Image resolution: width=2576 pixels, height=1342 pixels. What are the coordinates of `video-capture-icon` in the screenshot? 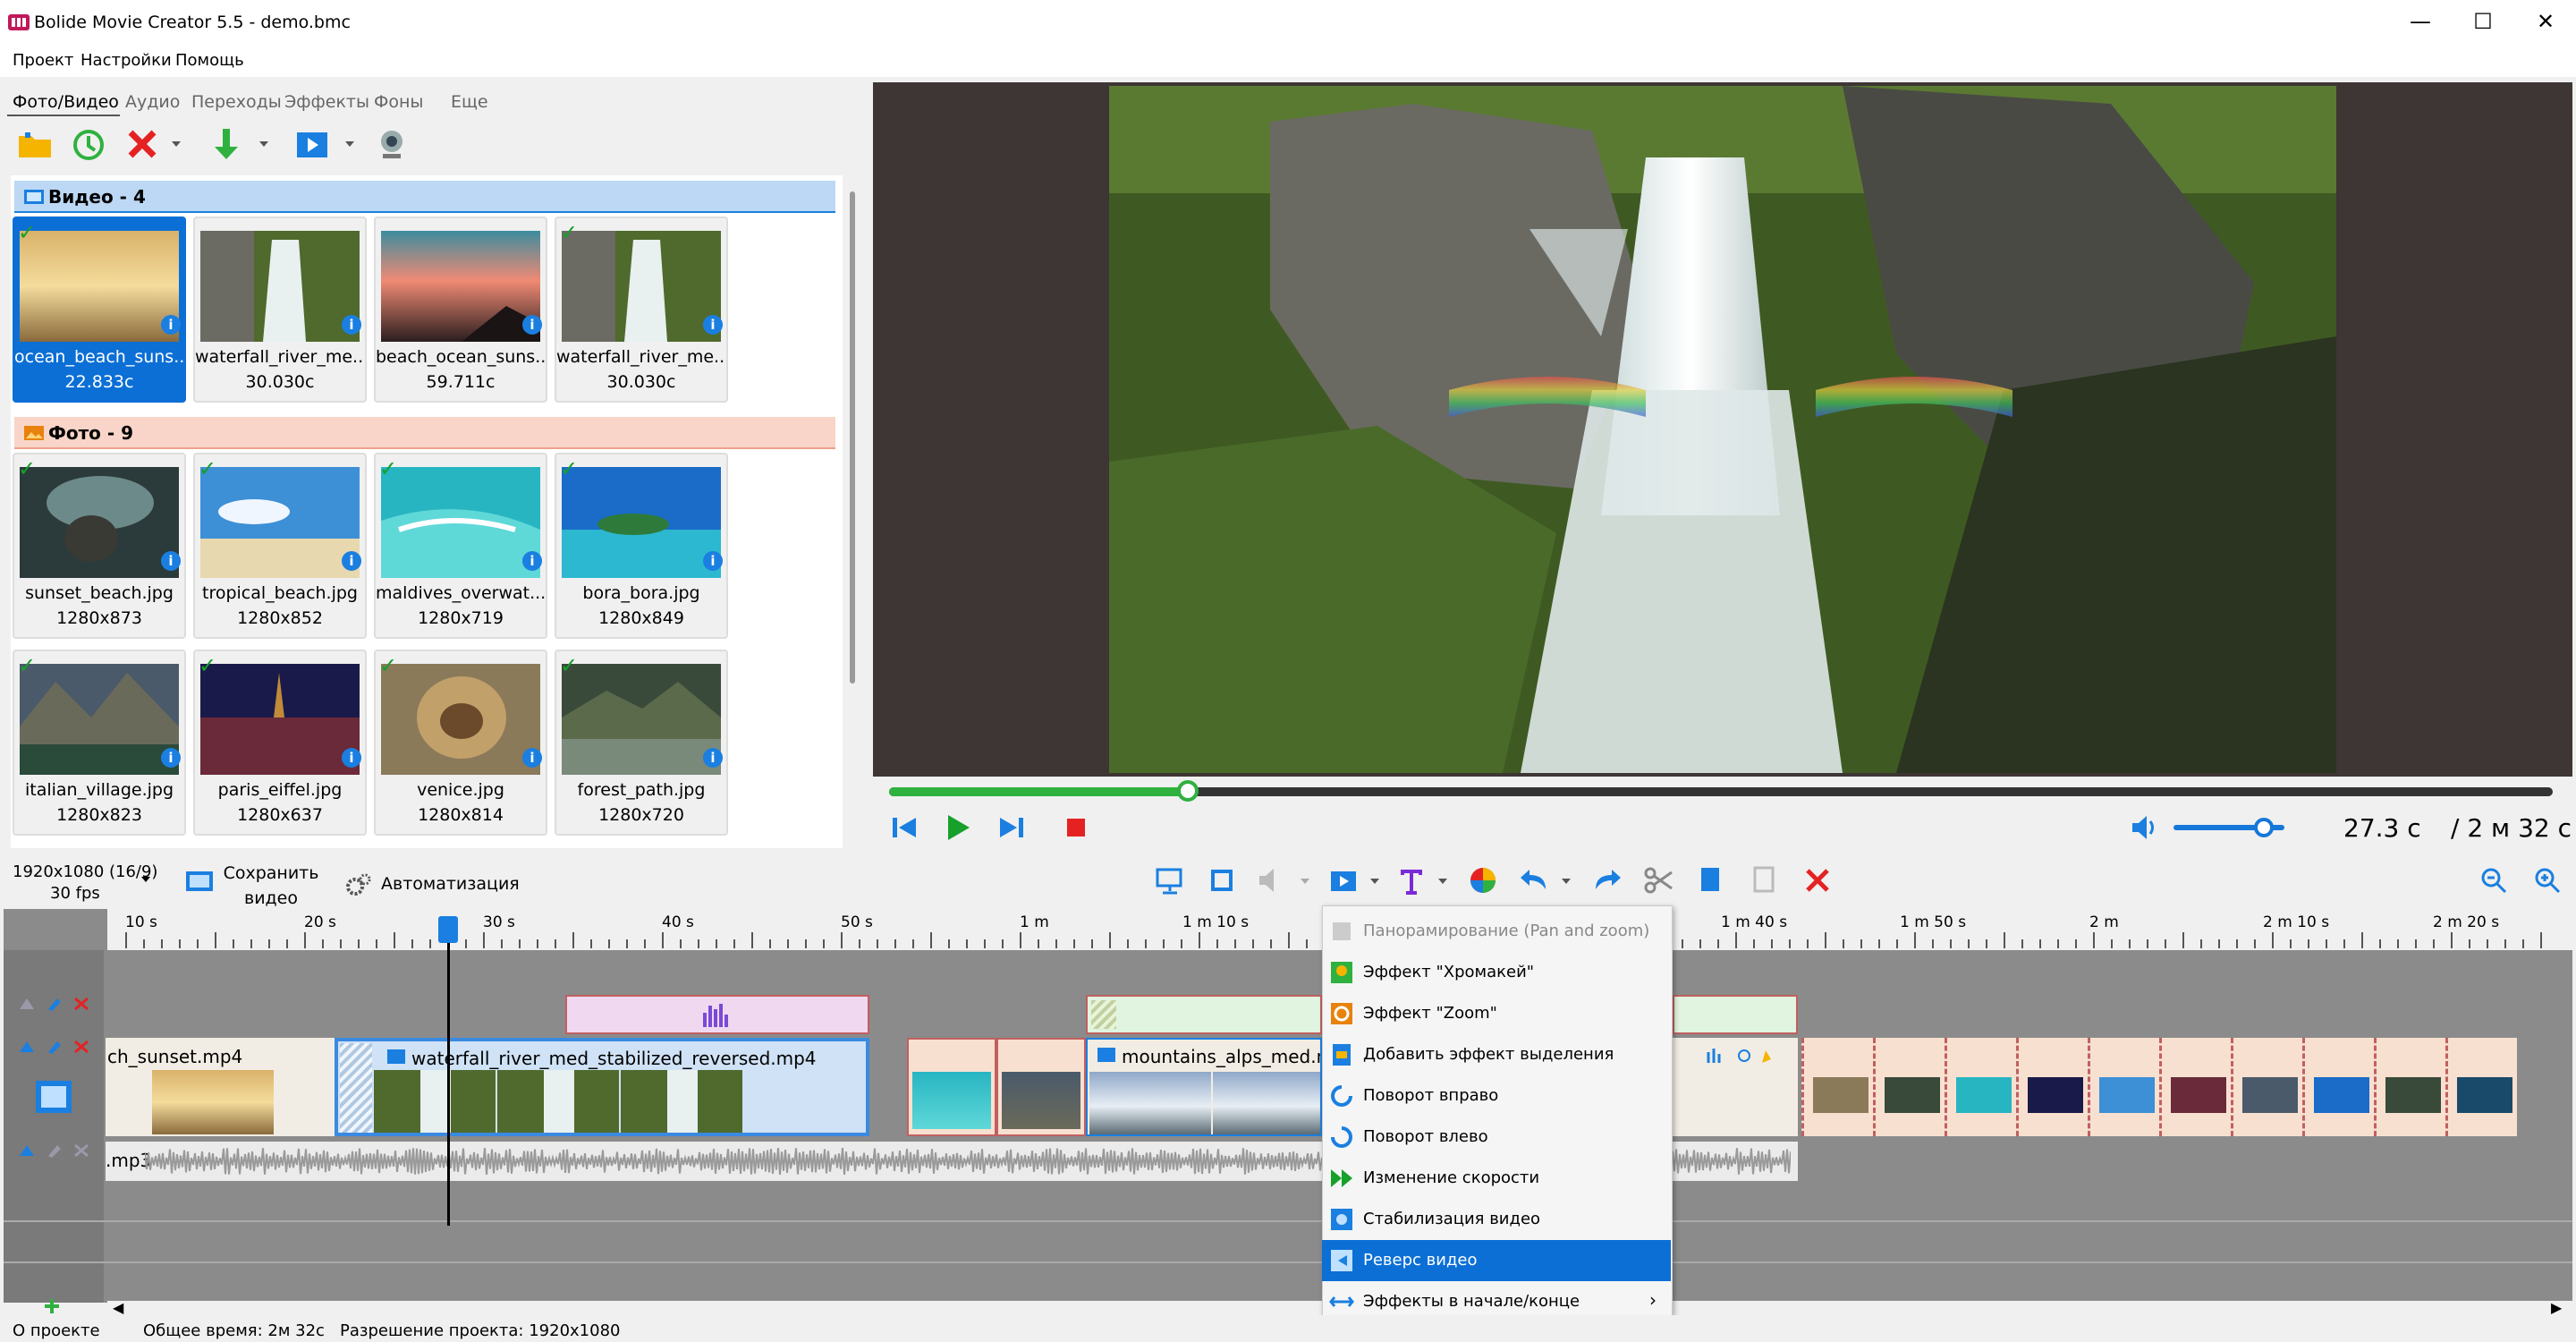 It's located at (312, 144).